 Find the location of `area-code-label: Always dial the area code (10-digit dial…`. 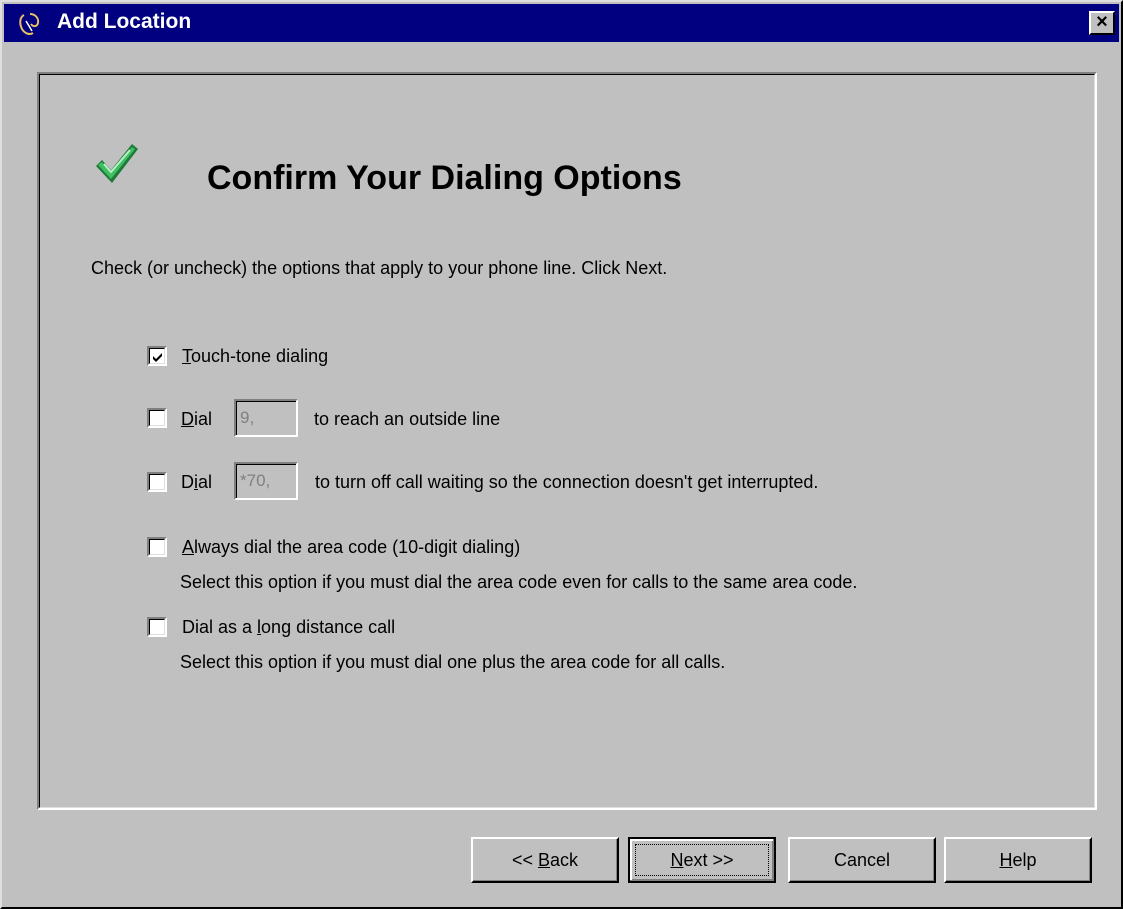

area-code-label: Always dial the area code (10-digit dial… is located at coordinates (351, 547).